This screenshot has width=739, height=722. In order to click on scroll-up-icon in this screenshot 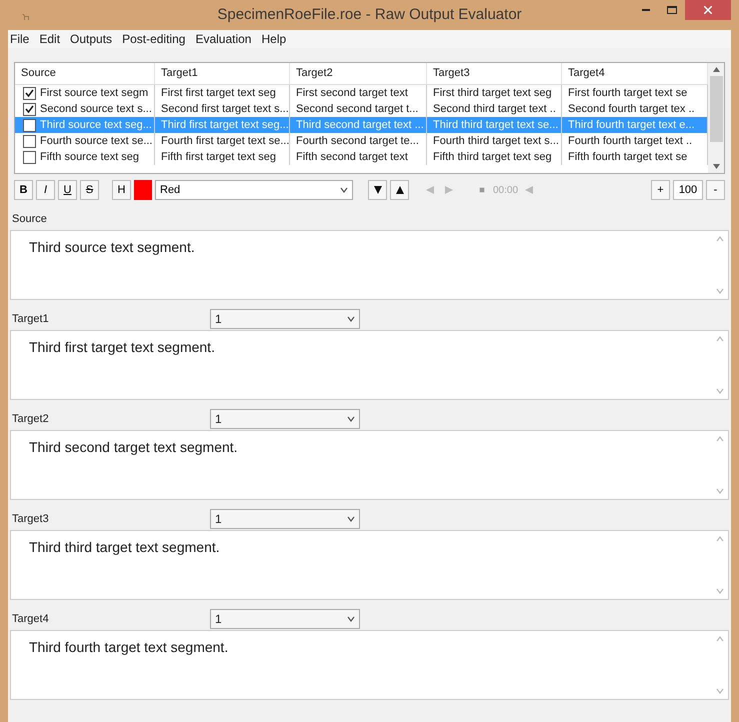, I will do `click(716, 69)`.